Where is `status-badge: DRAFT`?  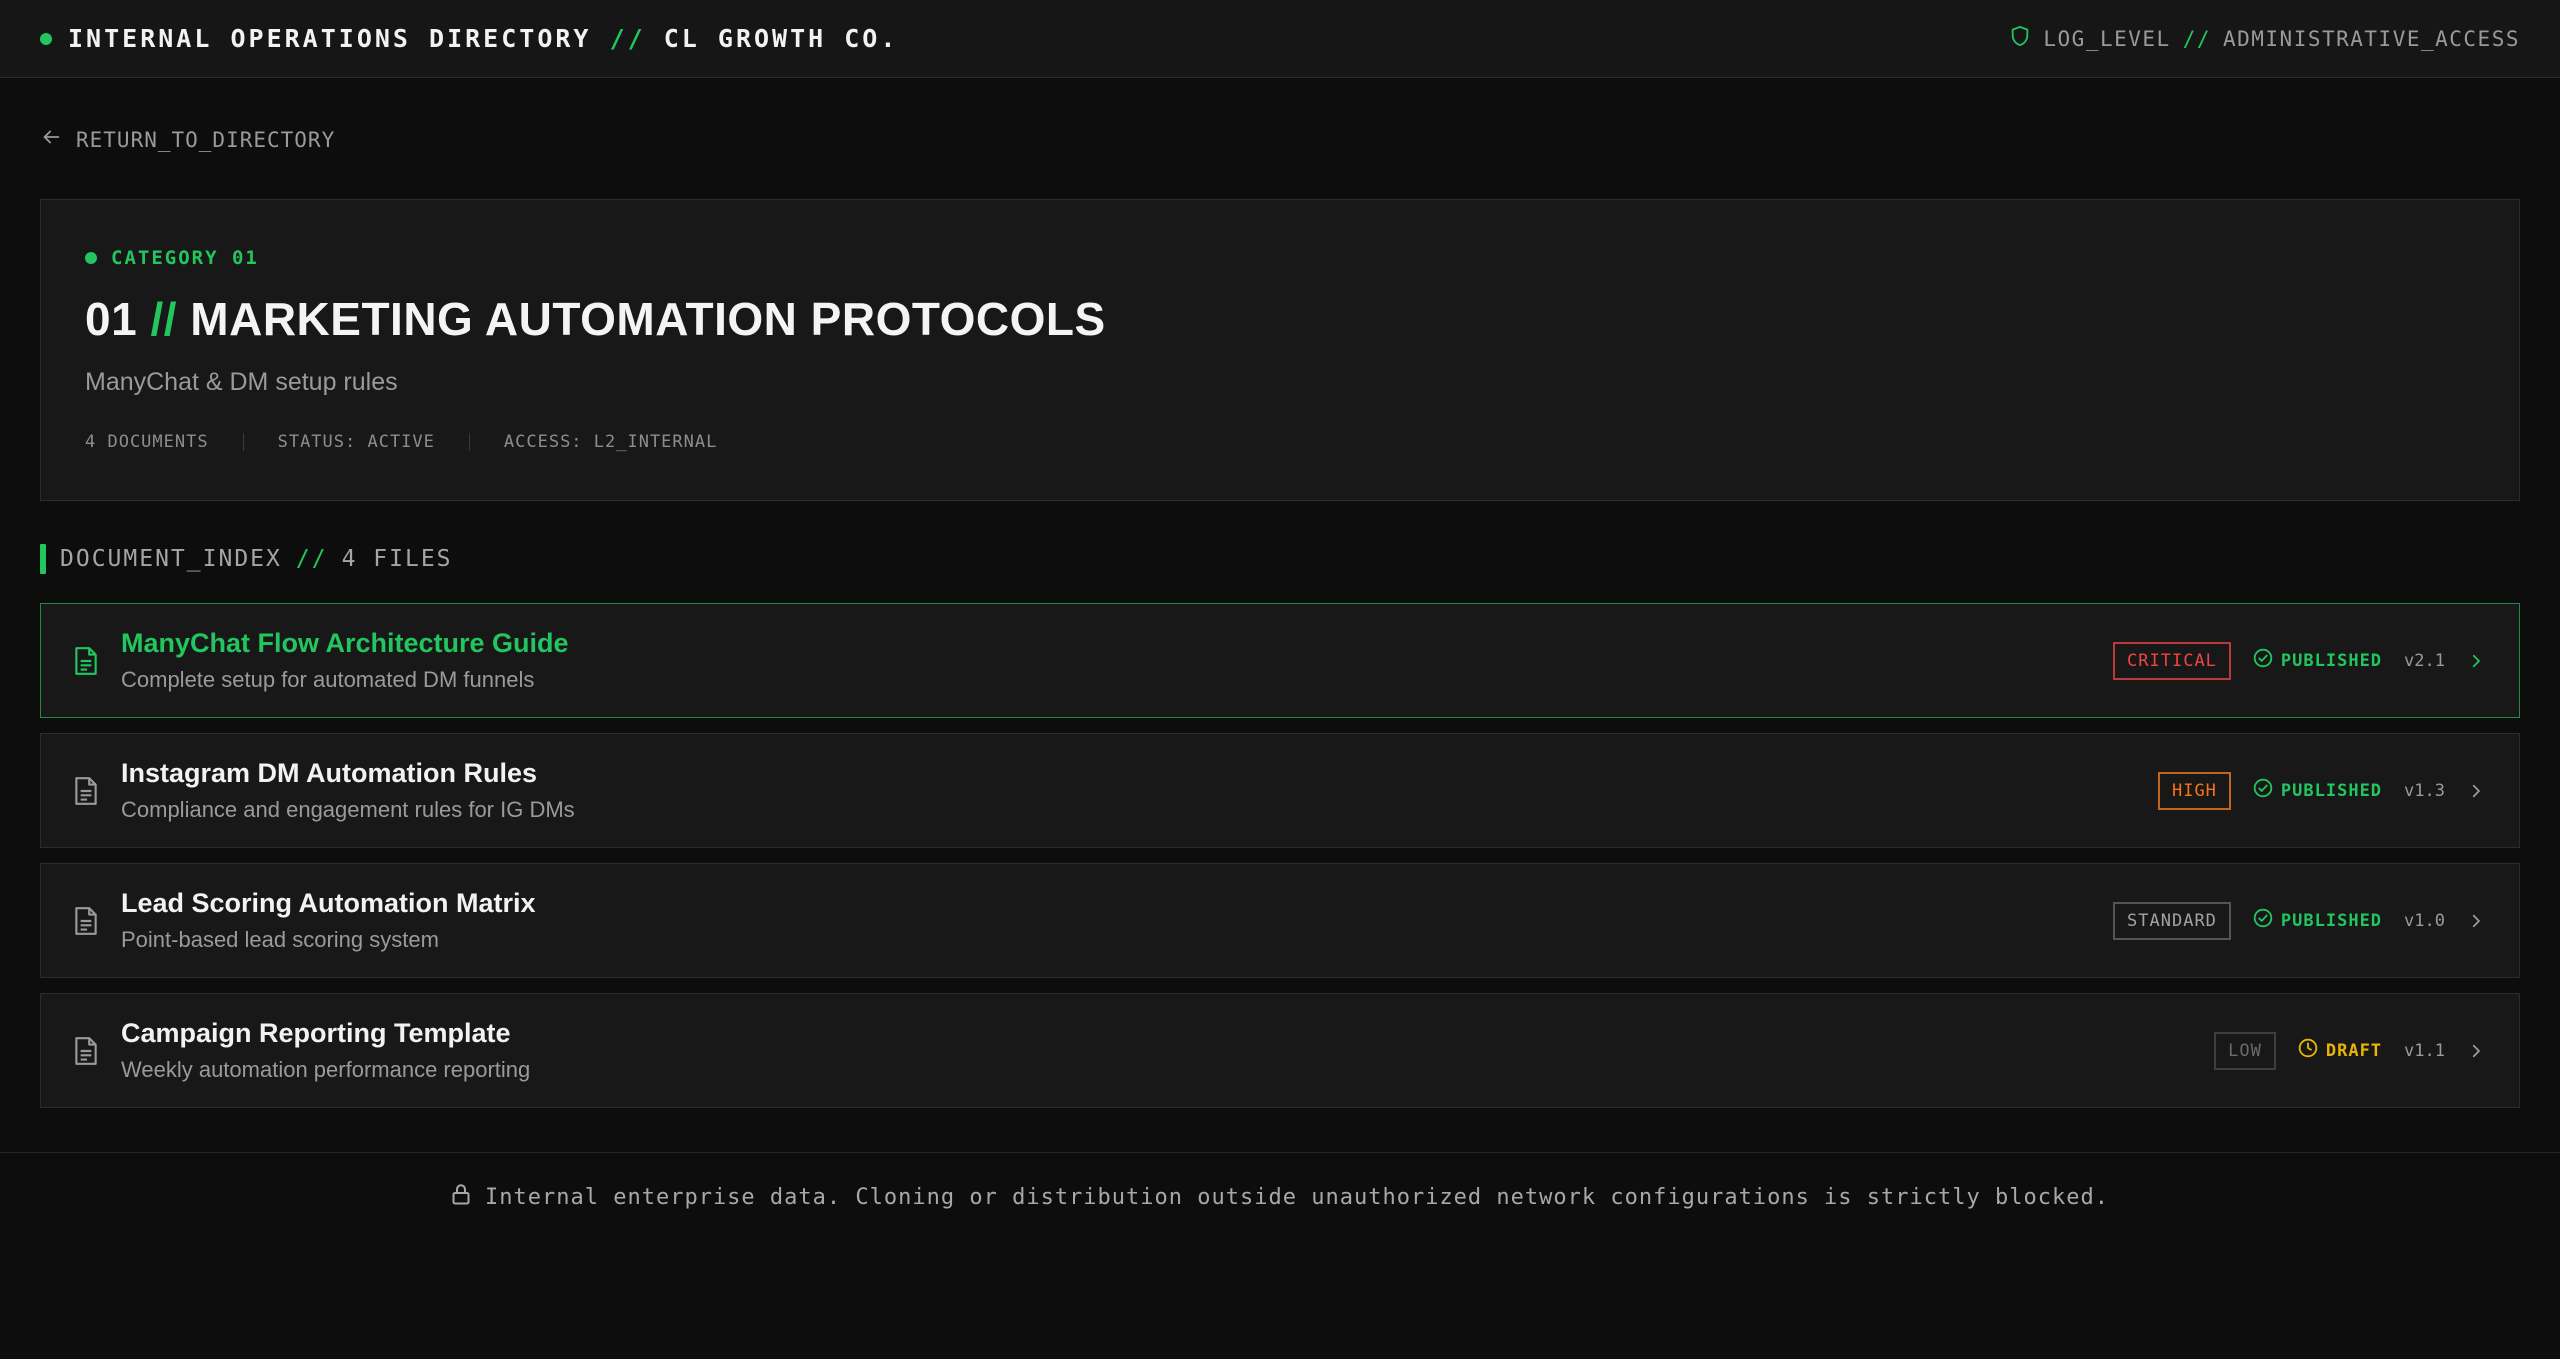
status-badge: DRAFT is located at coordinates (2340, 1050).